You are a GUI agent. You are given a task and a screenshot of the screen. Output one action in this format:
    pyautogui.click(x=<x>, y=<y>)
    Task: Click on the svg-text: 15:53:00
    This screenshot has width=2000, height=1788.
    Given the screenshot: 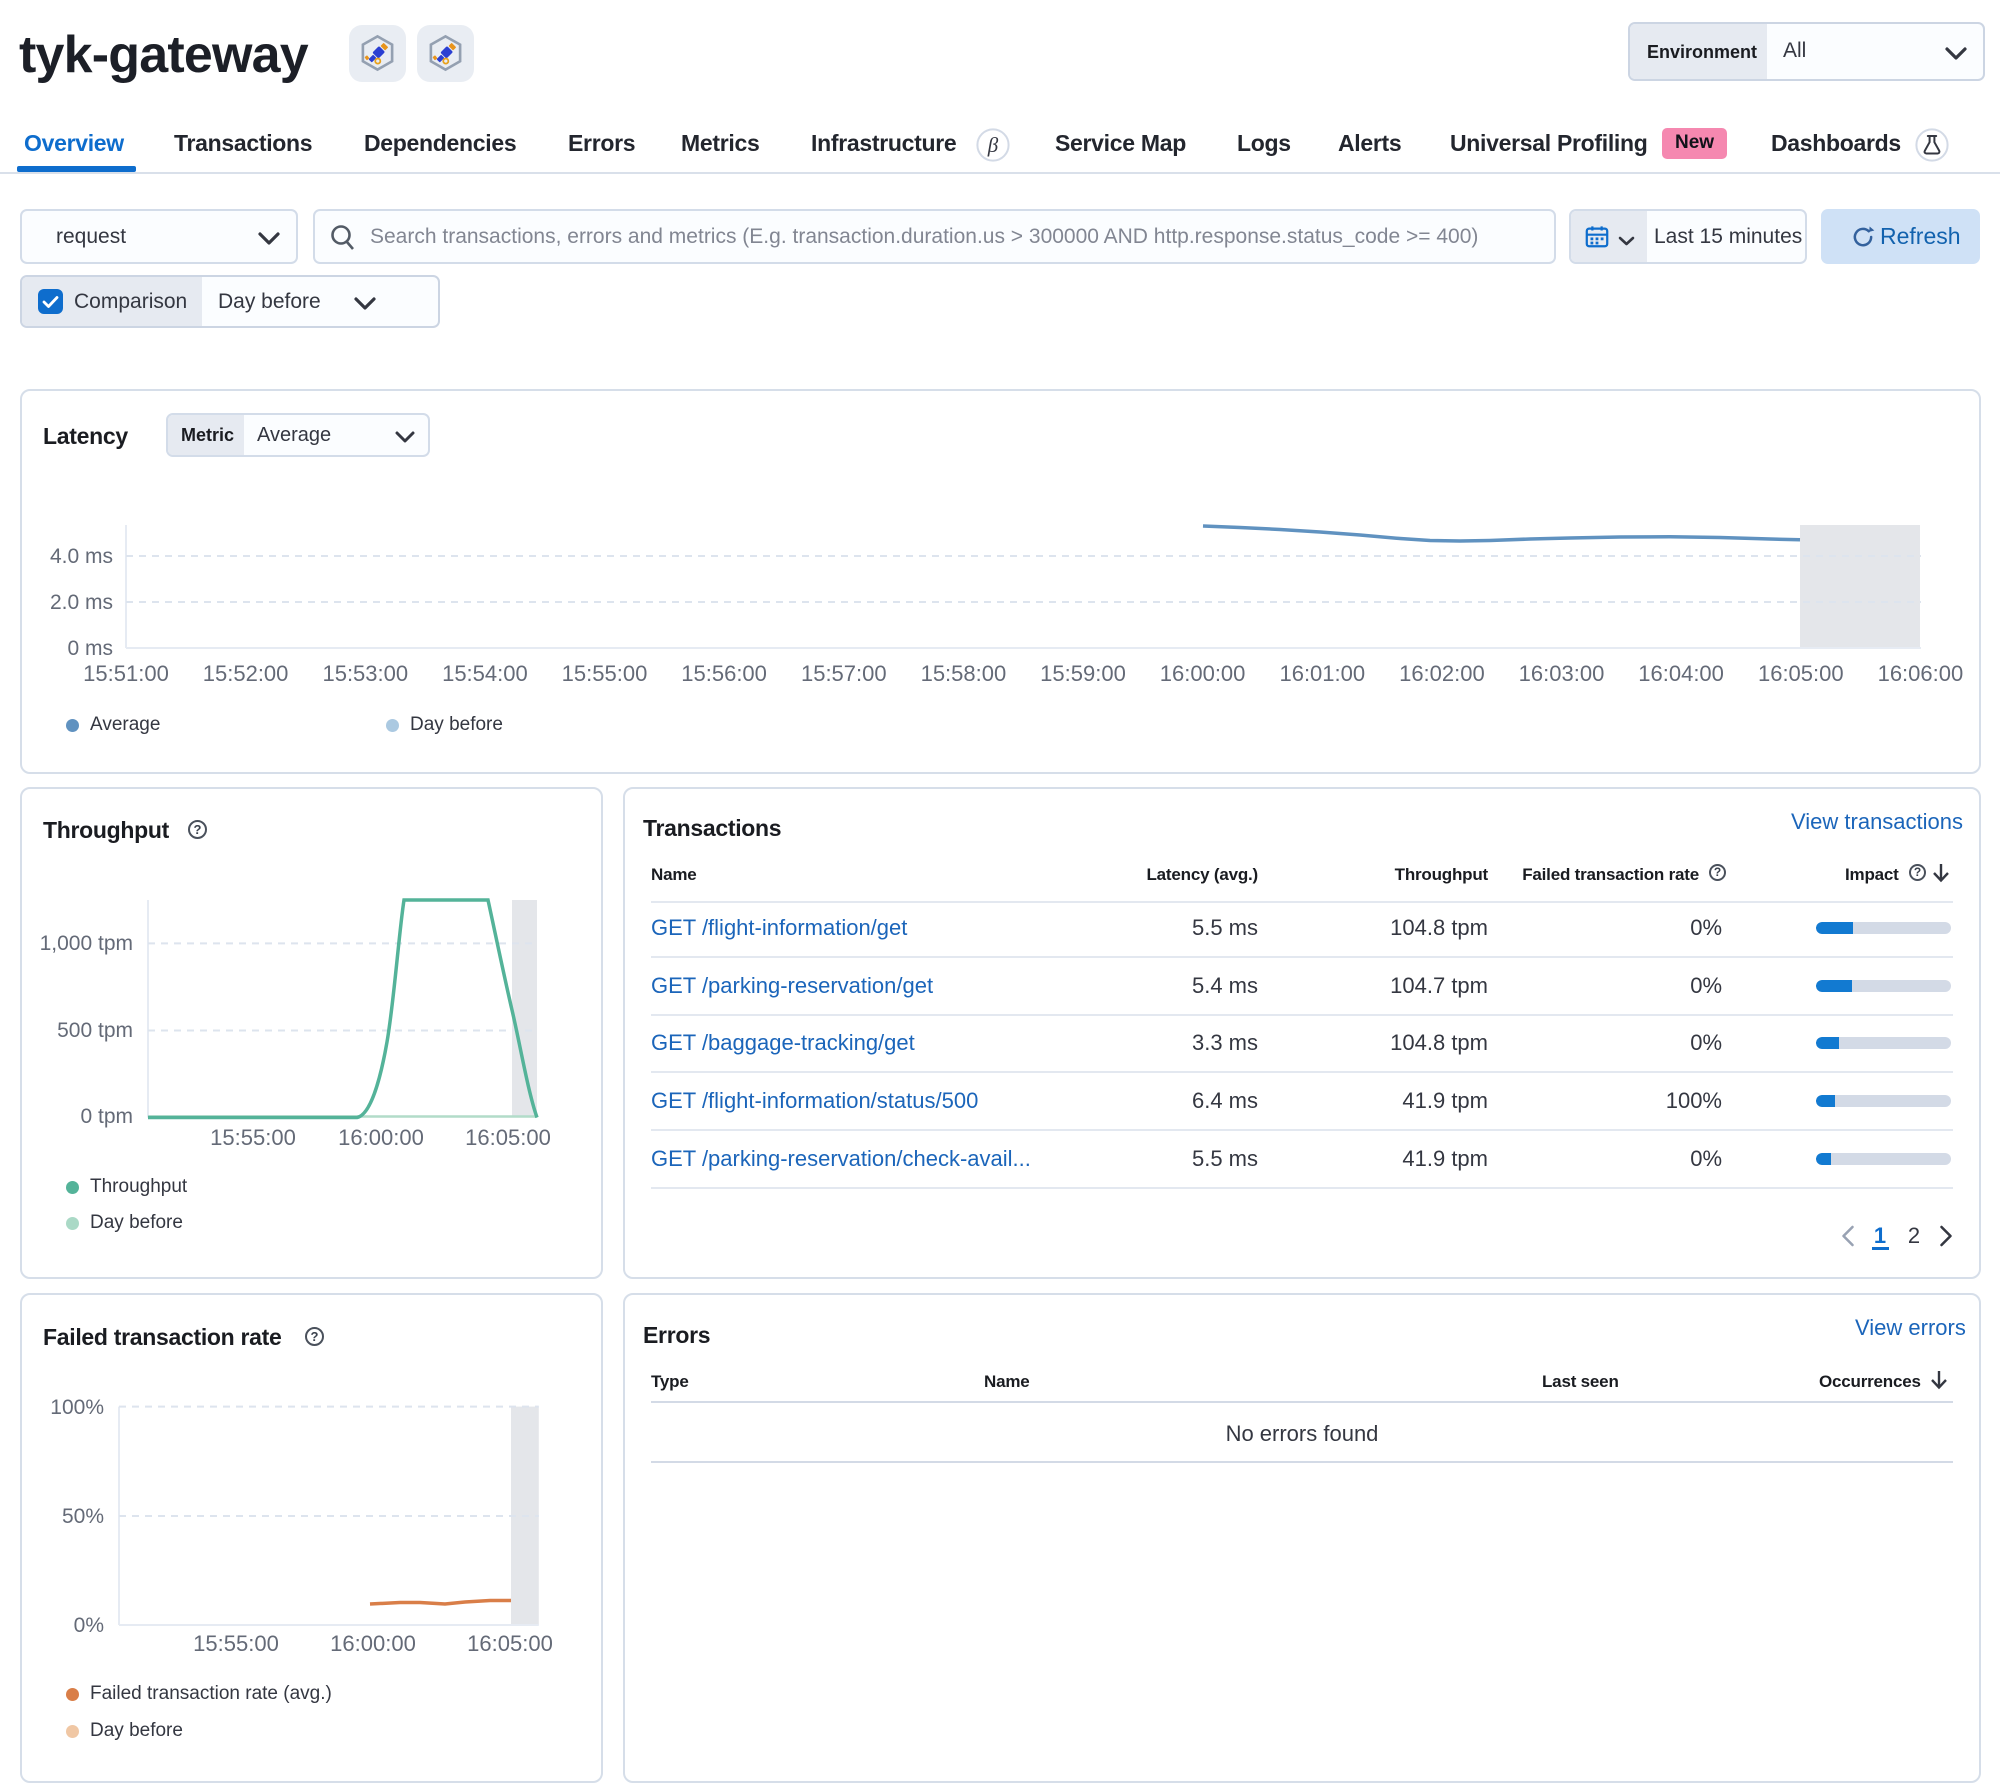 What is the action you would take?
    pyautogui.click(x=365, y=673)
    